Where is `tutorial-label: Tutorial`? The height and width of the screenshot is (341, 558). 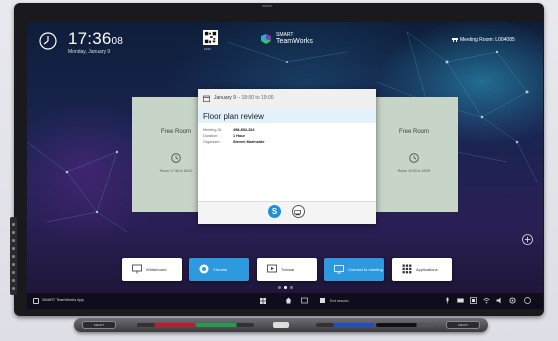
tutorial-label: Tutorial is located at coordinates (288, 269).